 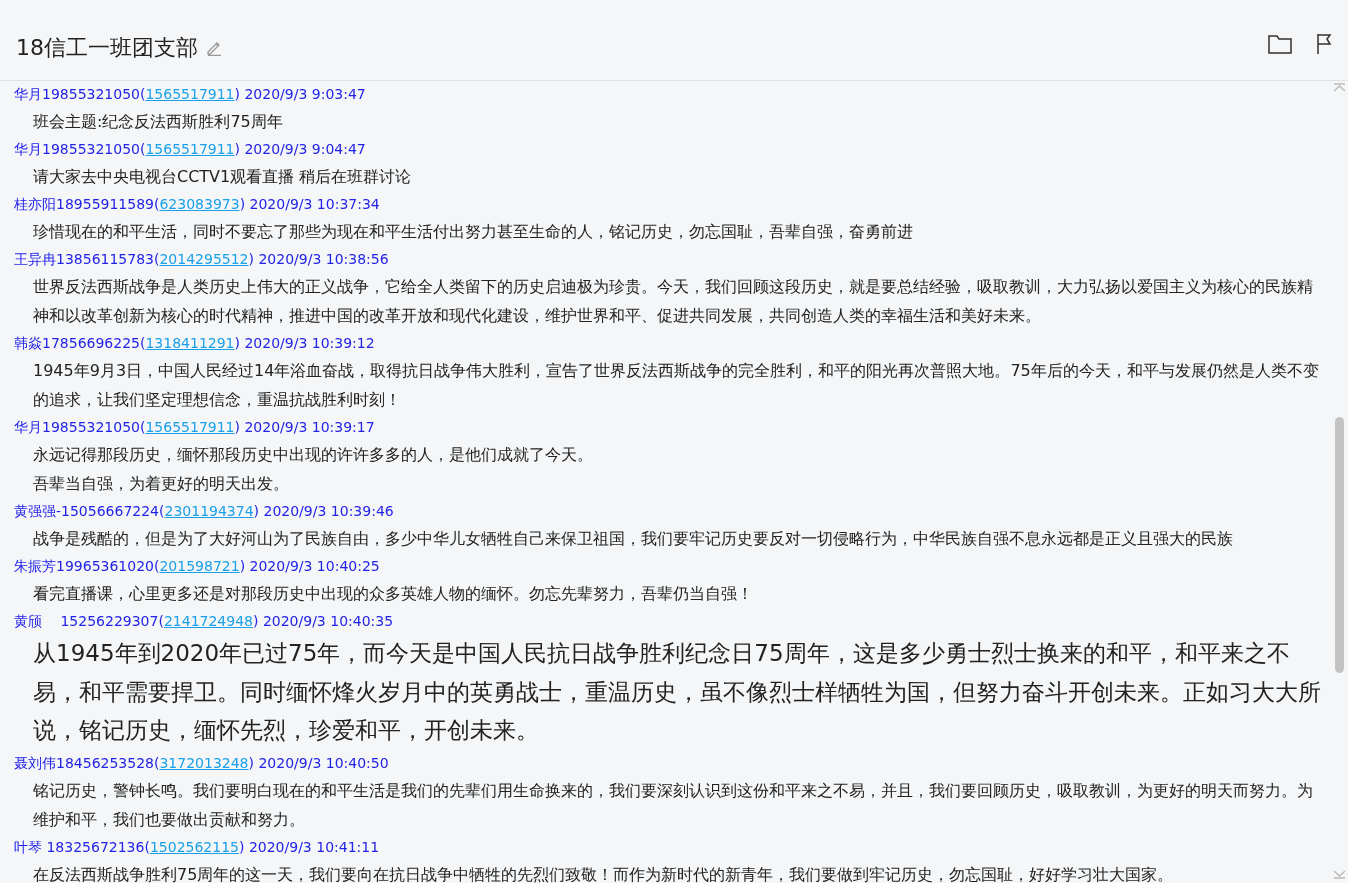 What do you see at coordinates (1339, 87) in the screenshot?
I see `scroll-up-icon` at bounding box center [1339, 87].